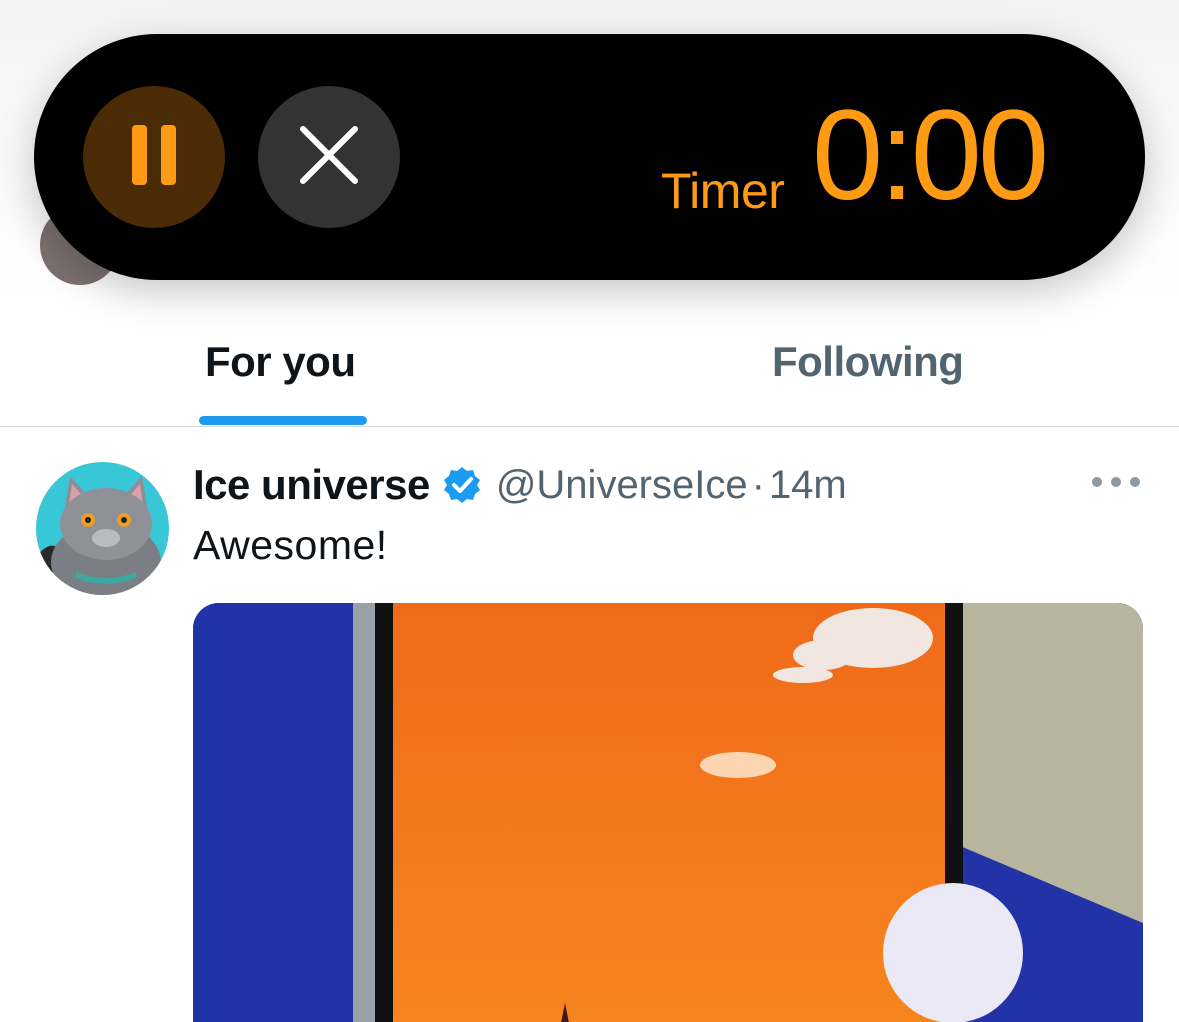 This screenshot has width=1179, height=1022. I want to click on timer-value: 0:00, so click(930, 155).